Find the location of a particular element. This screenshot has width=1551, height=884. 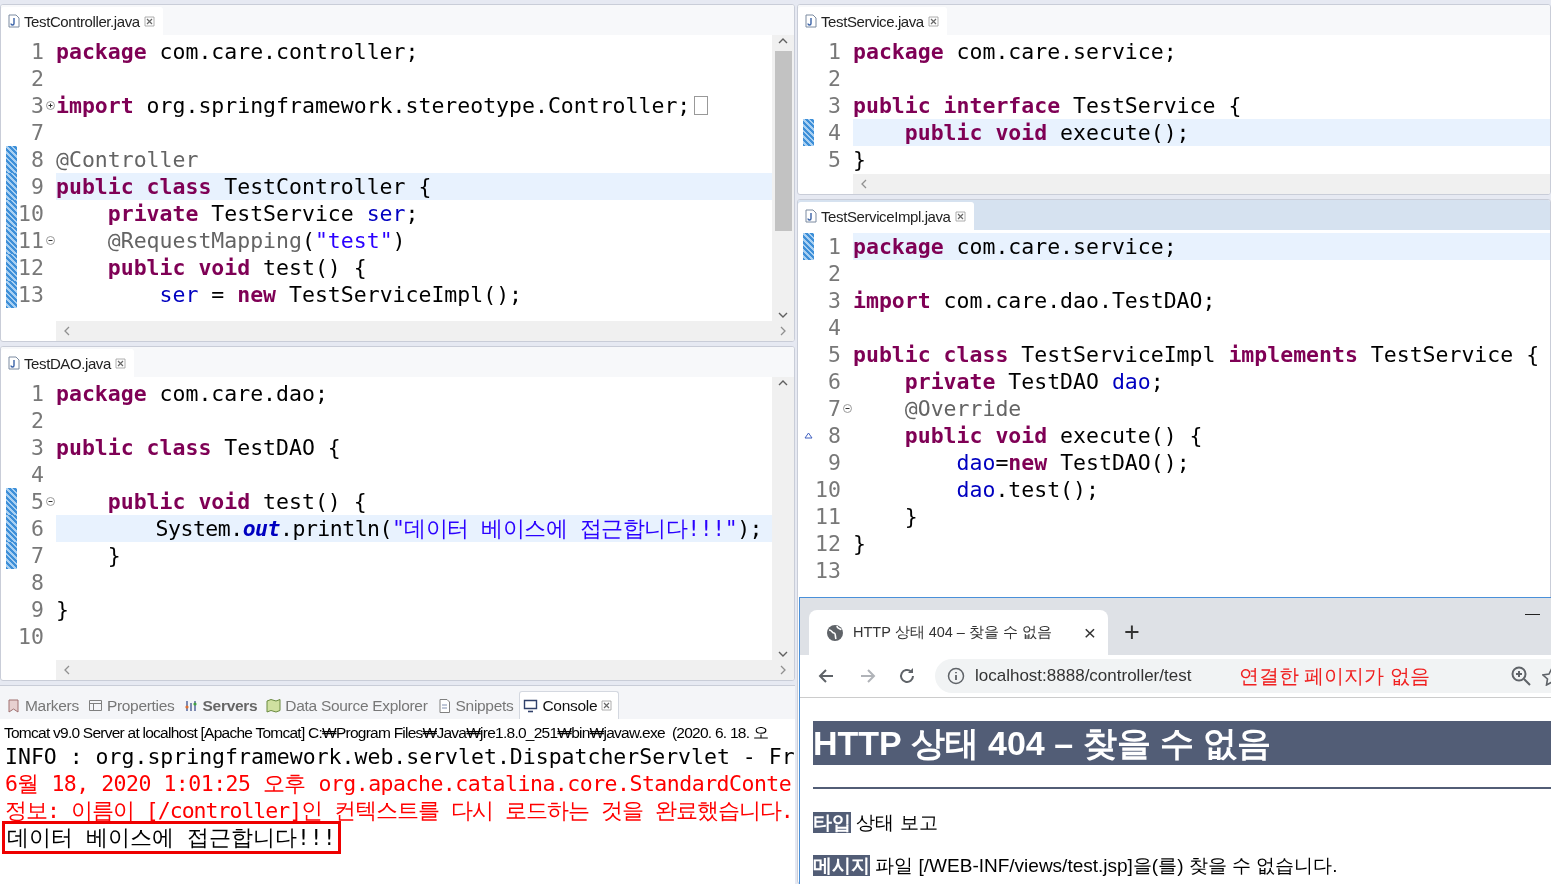

panel-tab: Snippets is located at coordinates (476, 705).